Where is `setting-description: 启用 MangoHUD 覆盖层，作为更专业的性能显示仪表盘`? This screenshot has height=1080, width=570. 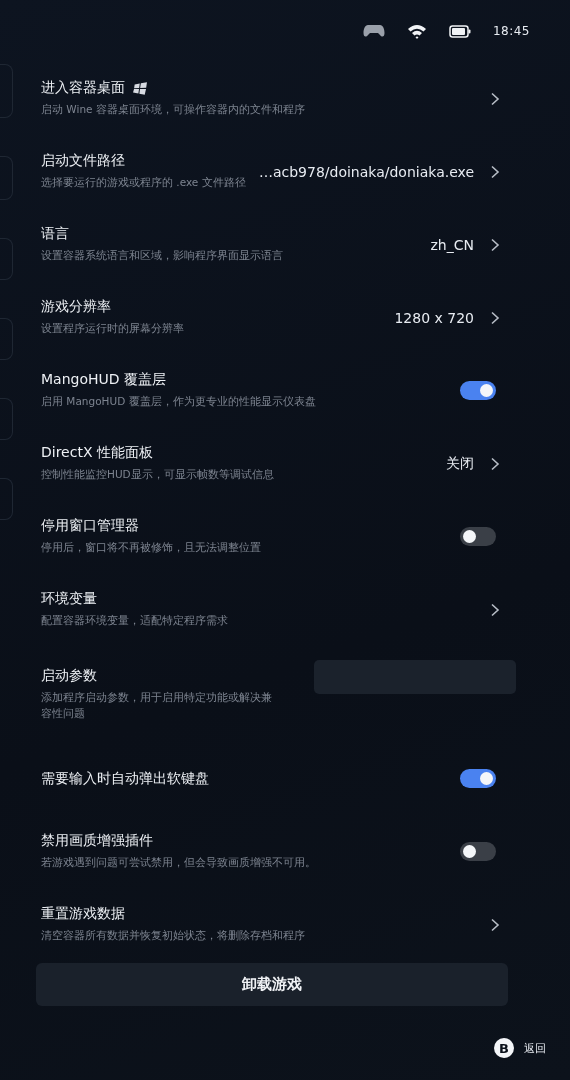
setting-description: 启用 MangoHUD 覆盖层，作为更专业的性能显示仪表盘 is located at coordinates (179, 402).